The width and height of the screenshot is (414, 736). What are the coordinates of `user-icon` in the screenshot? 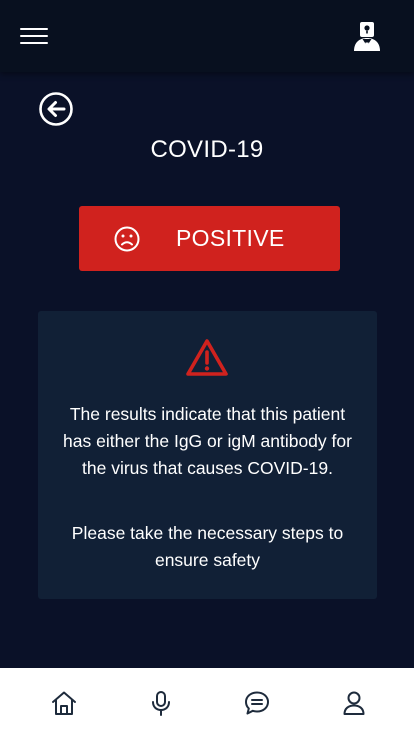 It's located at (354, 703).